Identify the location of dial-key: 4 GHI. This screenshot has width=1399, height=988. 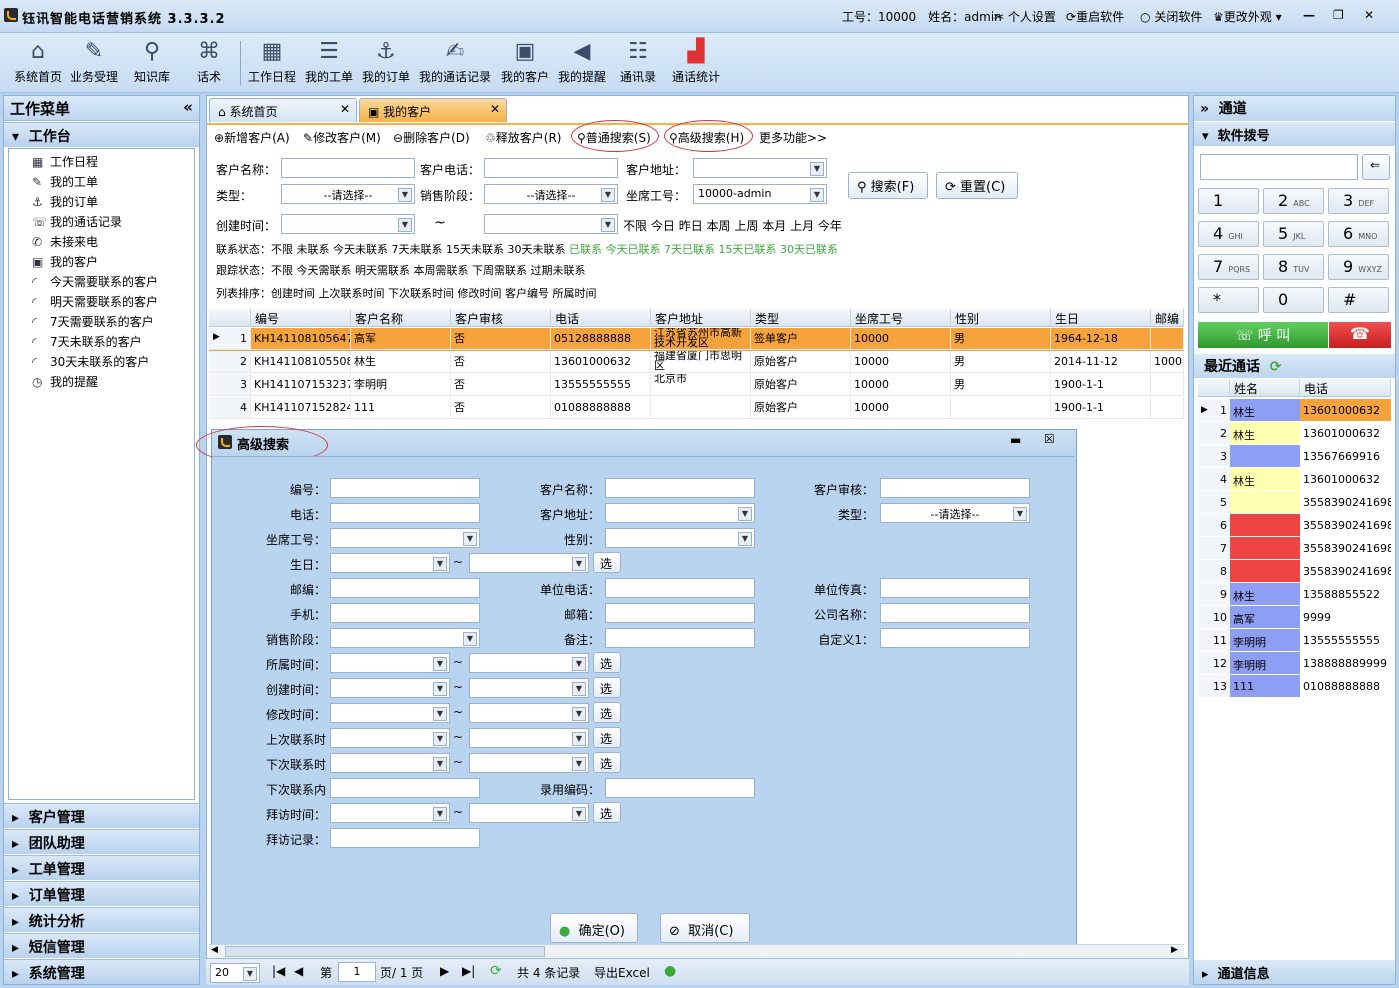
(1228, 234).